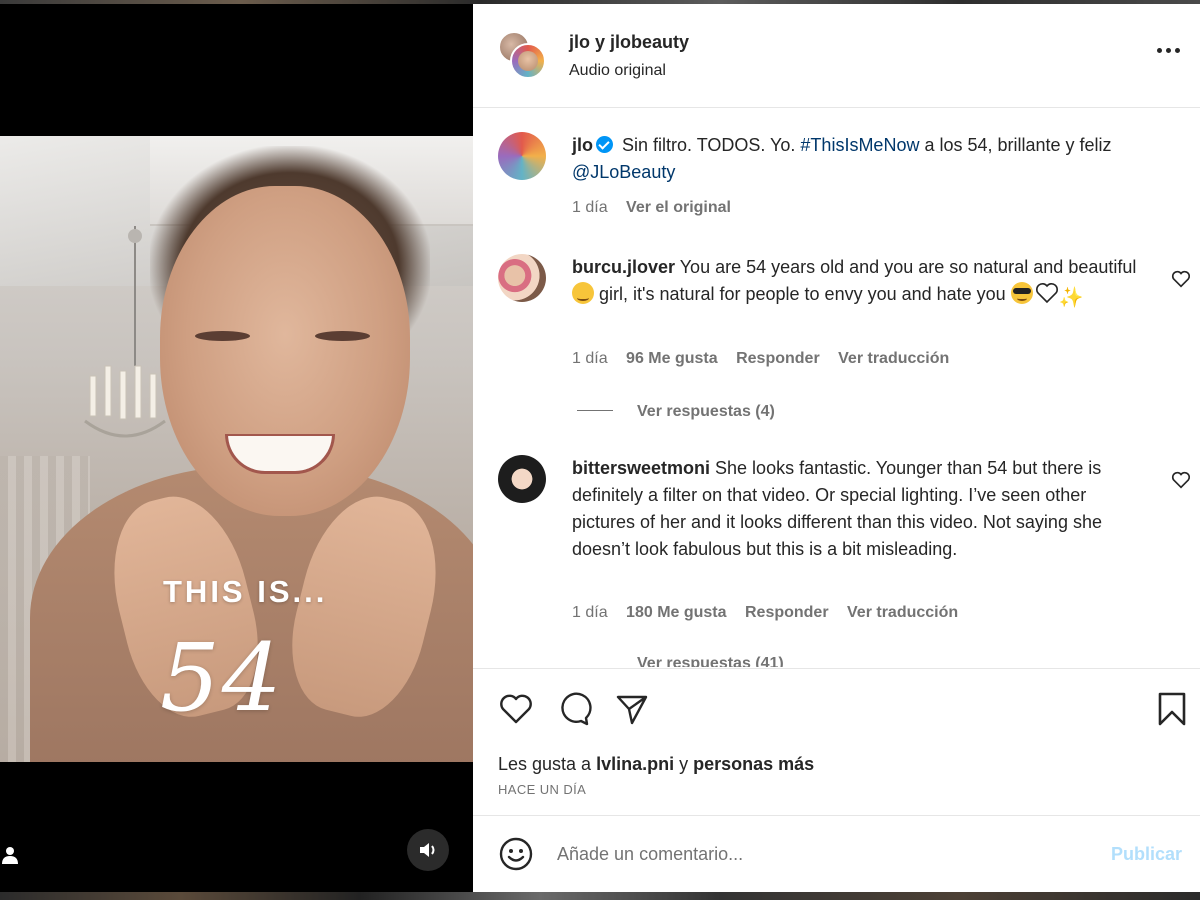  What do you see at coordinates (516, 854) in the screenshot?
I see `emoji-picker-icon` at bounding box center [516, 854].